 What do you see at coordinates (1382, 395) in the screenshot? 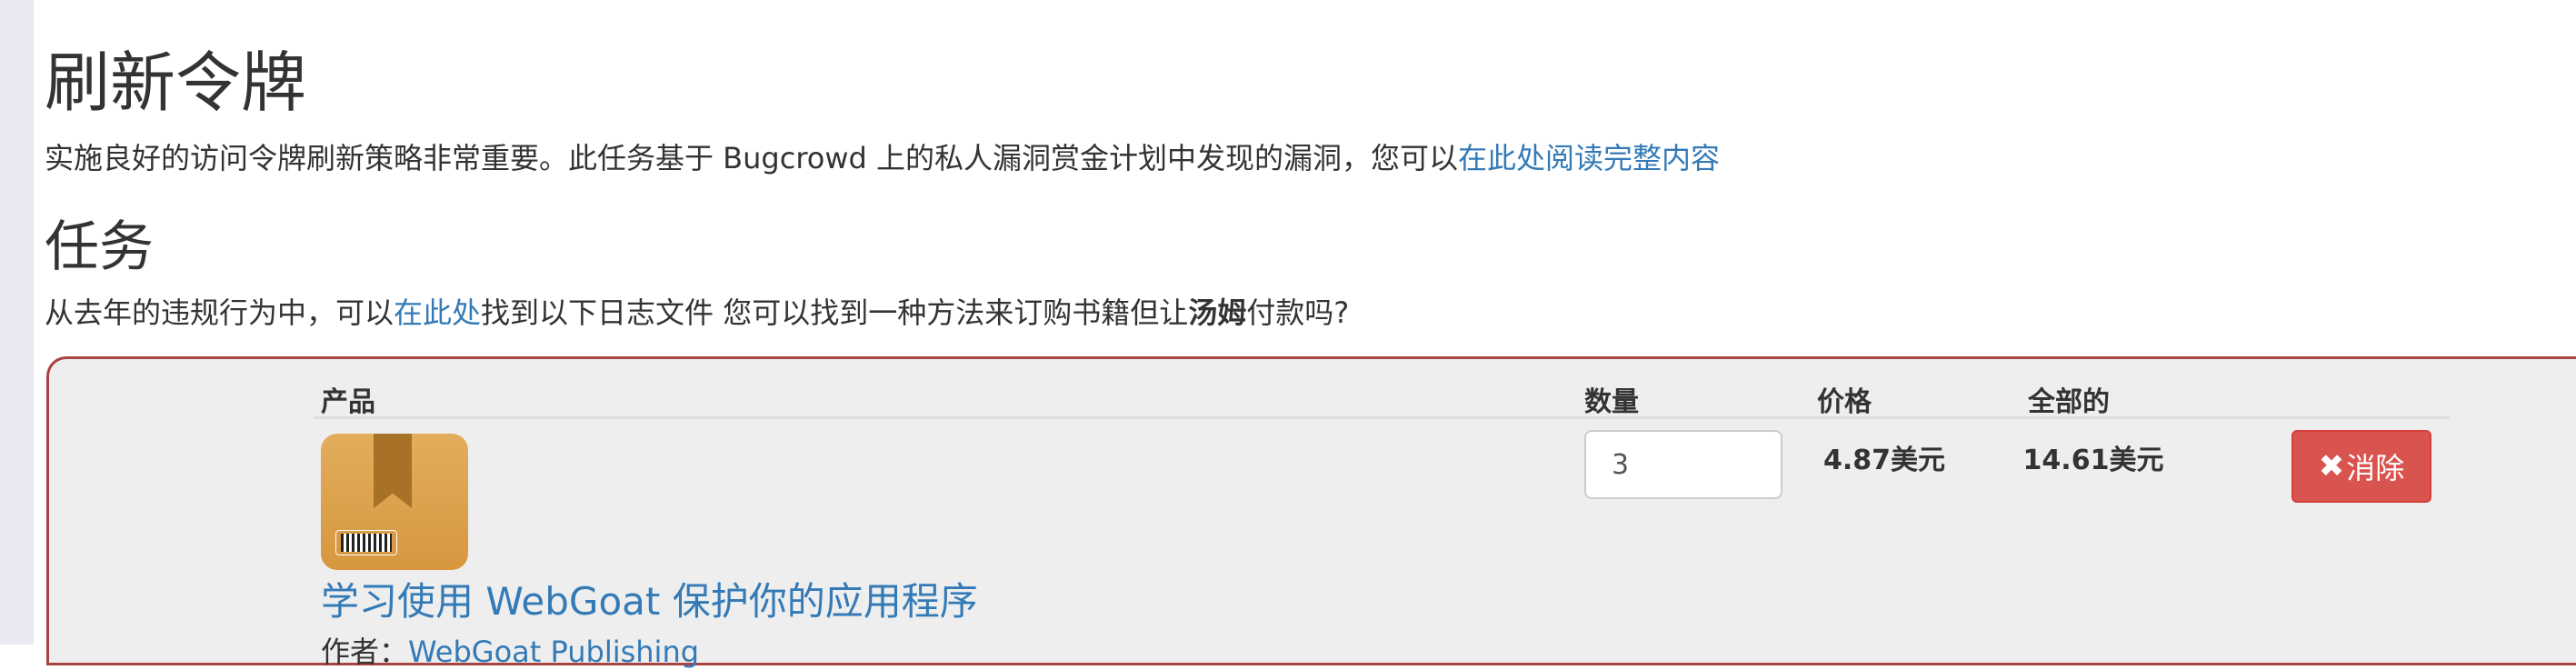
I see `cart-header-row: 产品 数量 价格 全部的` at bounding box center [1382, 395].